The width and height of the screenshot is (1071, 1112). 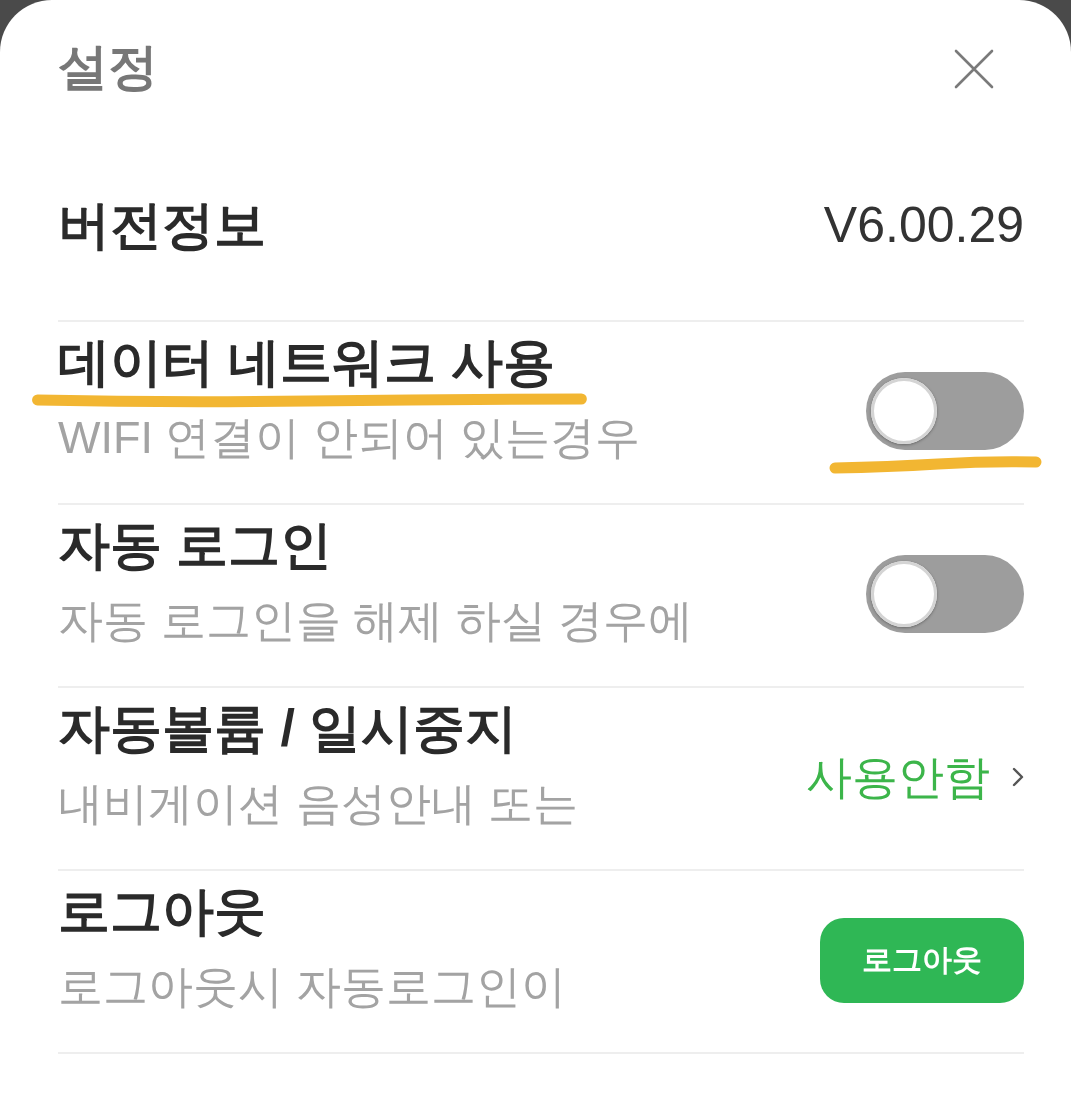 I want to click on chevron-icon, so click(x=1018, y=777).